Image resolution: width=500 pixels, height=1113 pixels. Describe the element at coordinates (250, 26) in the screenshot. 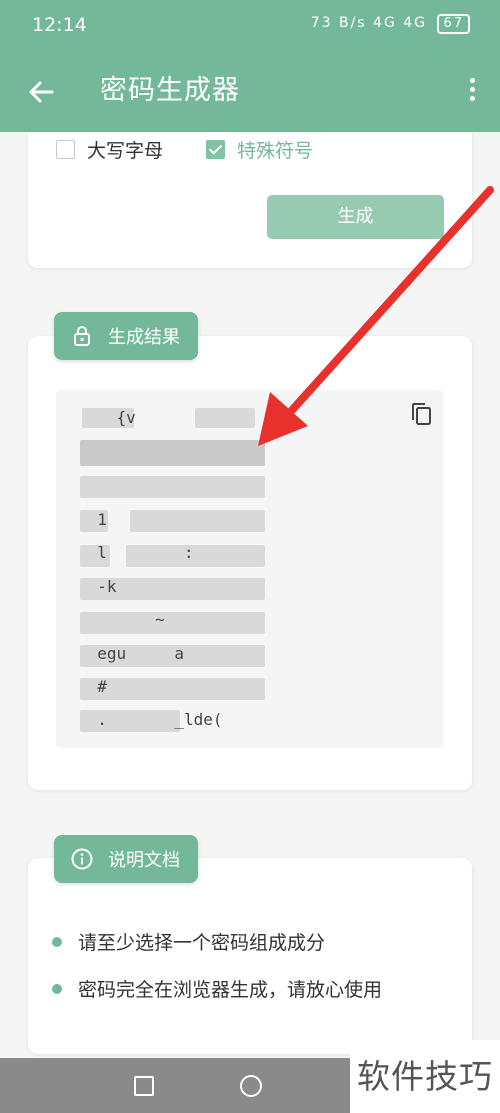

I see `status-bar: 12:14 73 B/s 4G 4G 67` at that location.